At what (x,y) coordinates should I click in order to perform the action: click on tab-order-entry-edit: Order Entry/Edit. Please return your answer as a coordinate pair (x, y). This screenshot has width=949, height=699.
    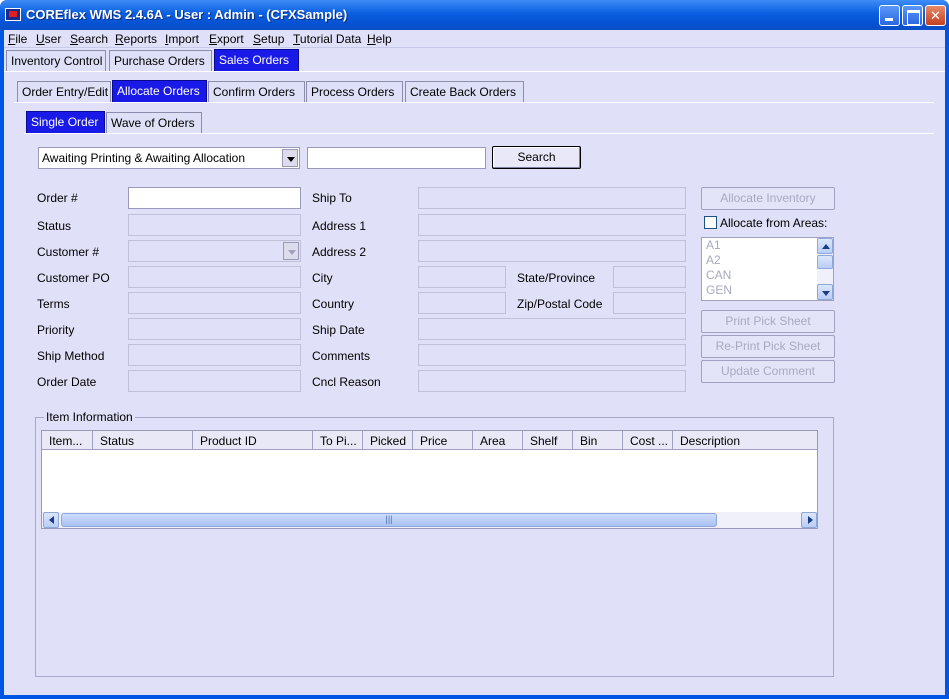
    Looking at the image, I should click on (64, 91).